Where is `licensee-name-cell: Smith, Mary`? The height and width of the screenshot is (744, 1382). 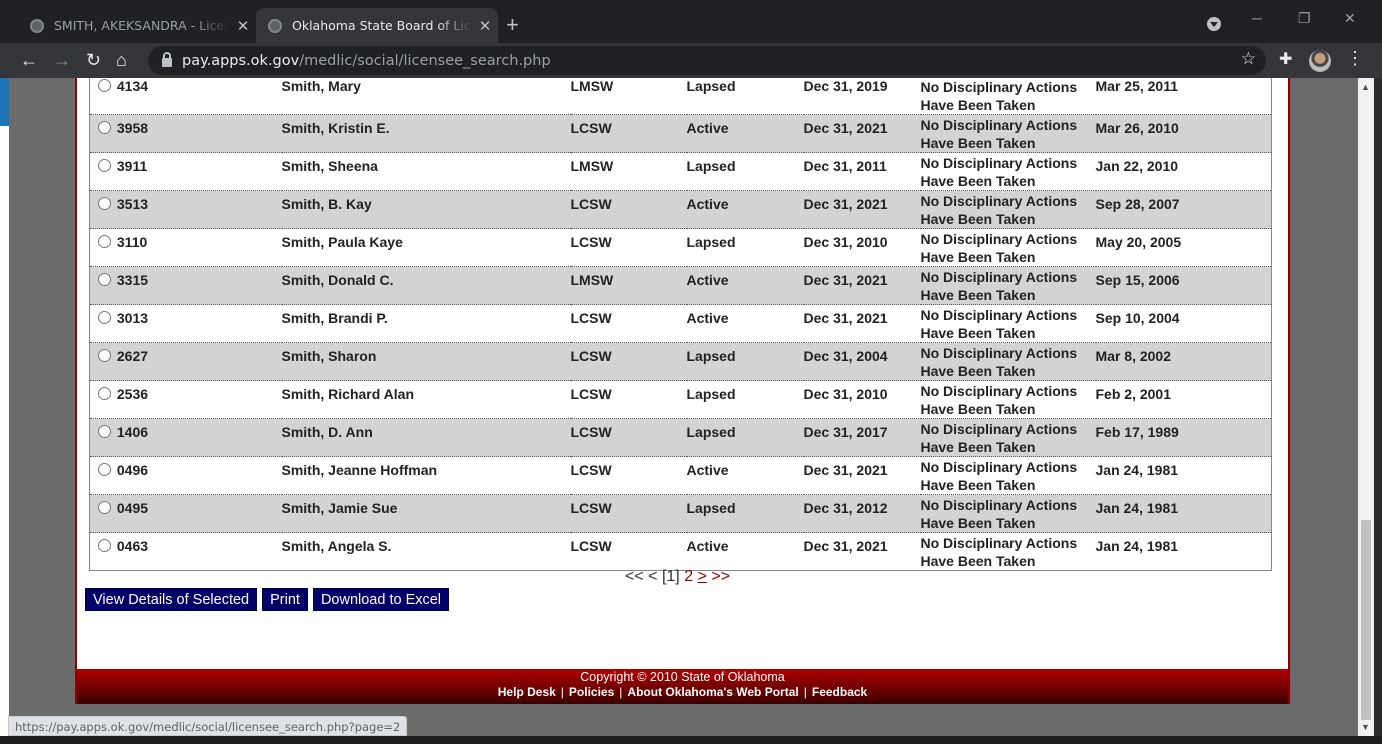 licensee-name-cell: Smith, Mary is located at coordinates (426, 96).